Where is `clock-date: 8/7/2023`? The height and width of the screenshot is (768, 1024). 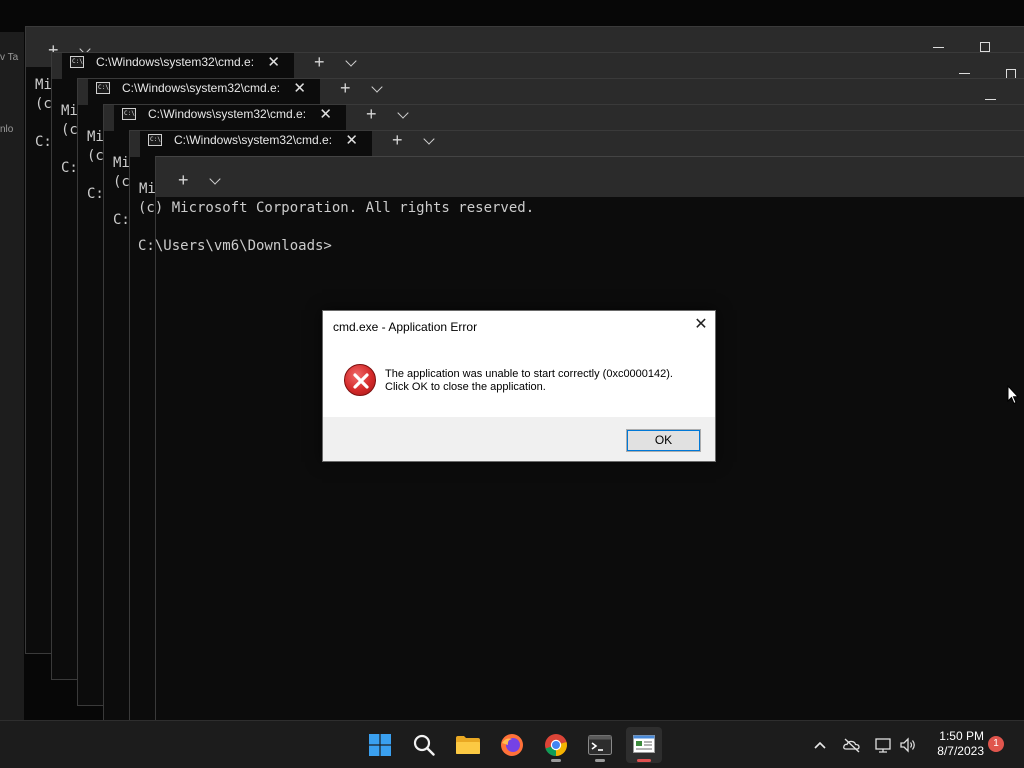 clock-date: 8/7/2023 is located at coordinates (960, 751).